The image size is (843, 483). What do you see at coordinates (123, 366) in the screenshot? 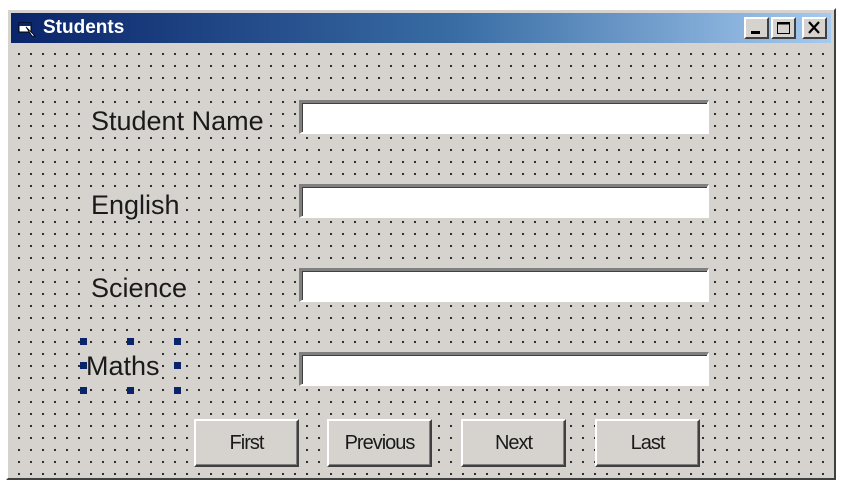
I see `maths-label: Maths` at bounding box center [123, 366].